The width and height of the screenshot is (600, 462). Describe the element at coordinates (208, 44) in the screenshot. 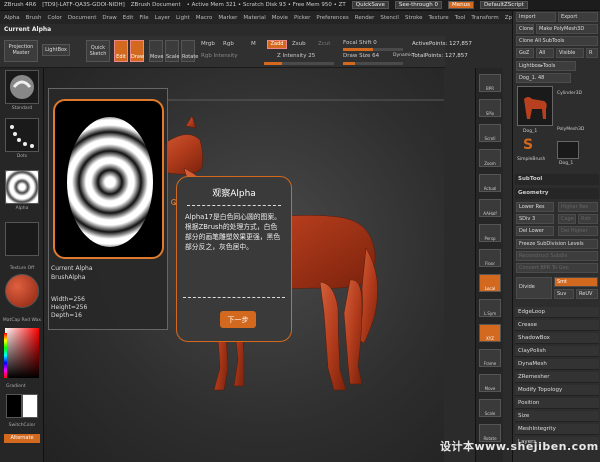

I see `mrgb-button: Mrgb` at that location.